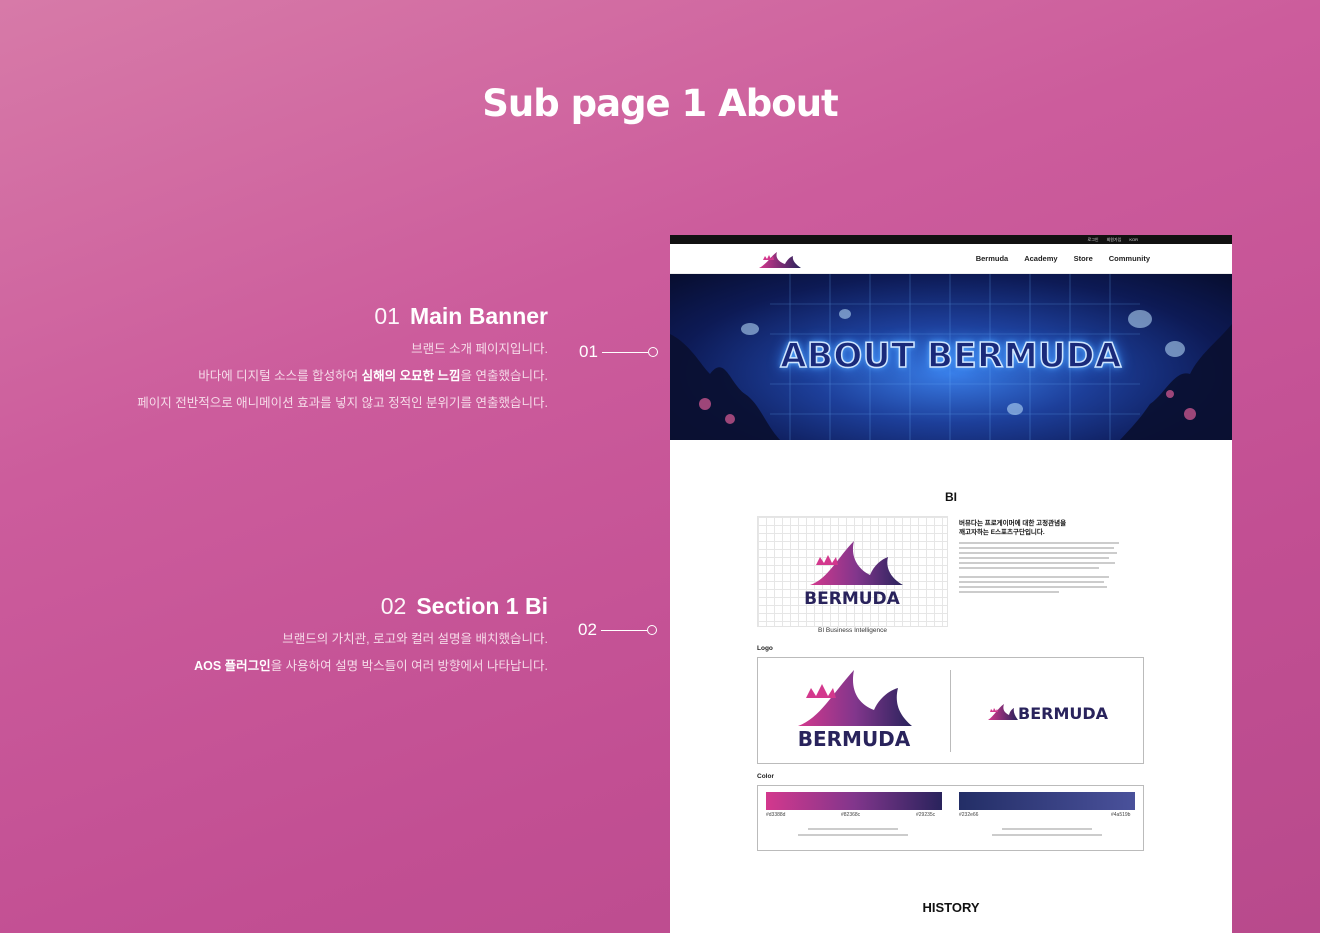 The width and height of the screenshot is (1320, 933). Describe the element at coordinates (776, 815) in the screenshot. I see `hex-label: #d3388d` at that location.